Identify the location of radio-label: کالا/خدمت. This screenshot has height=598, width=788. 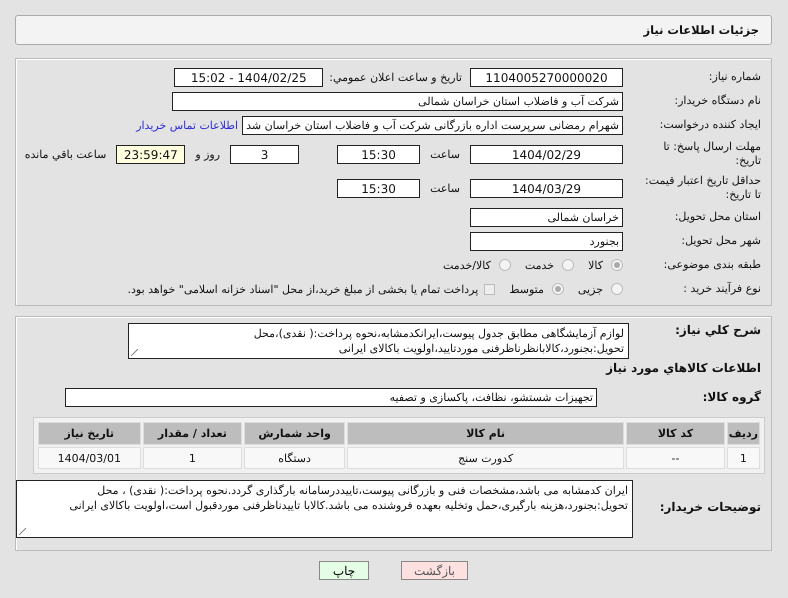
(467, 265).